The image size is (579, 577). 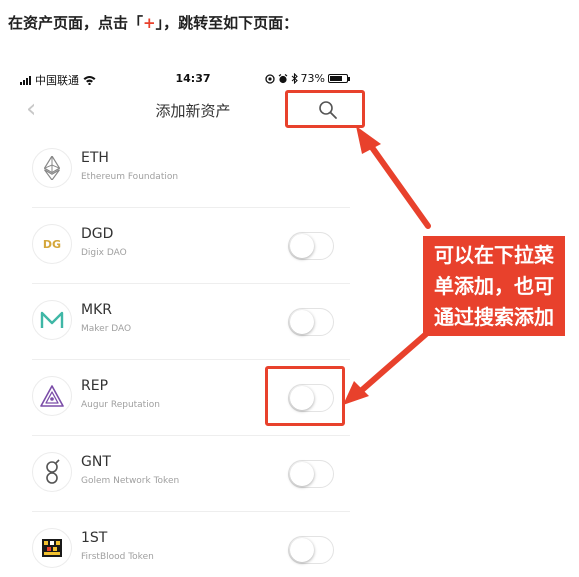 What do you see at coordinates (96, 310) in the screenshot?
I see `asset-symbol: MKR` at bounding box center [96, 310].